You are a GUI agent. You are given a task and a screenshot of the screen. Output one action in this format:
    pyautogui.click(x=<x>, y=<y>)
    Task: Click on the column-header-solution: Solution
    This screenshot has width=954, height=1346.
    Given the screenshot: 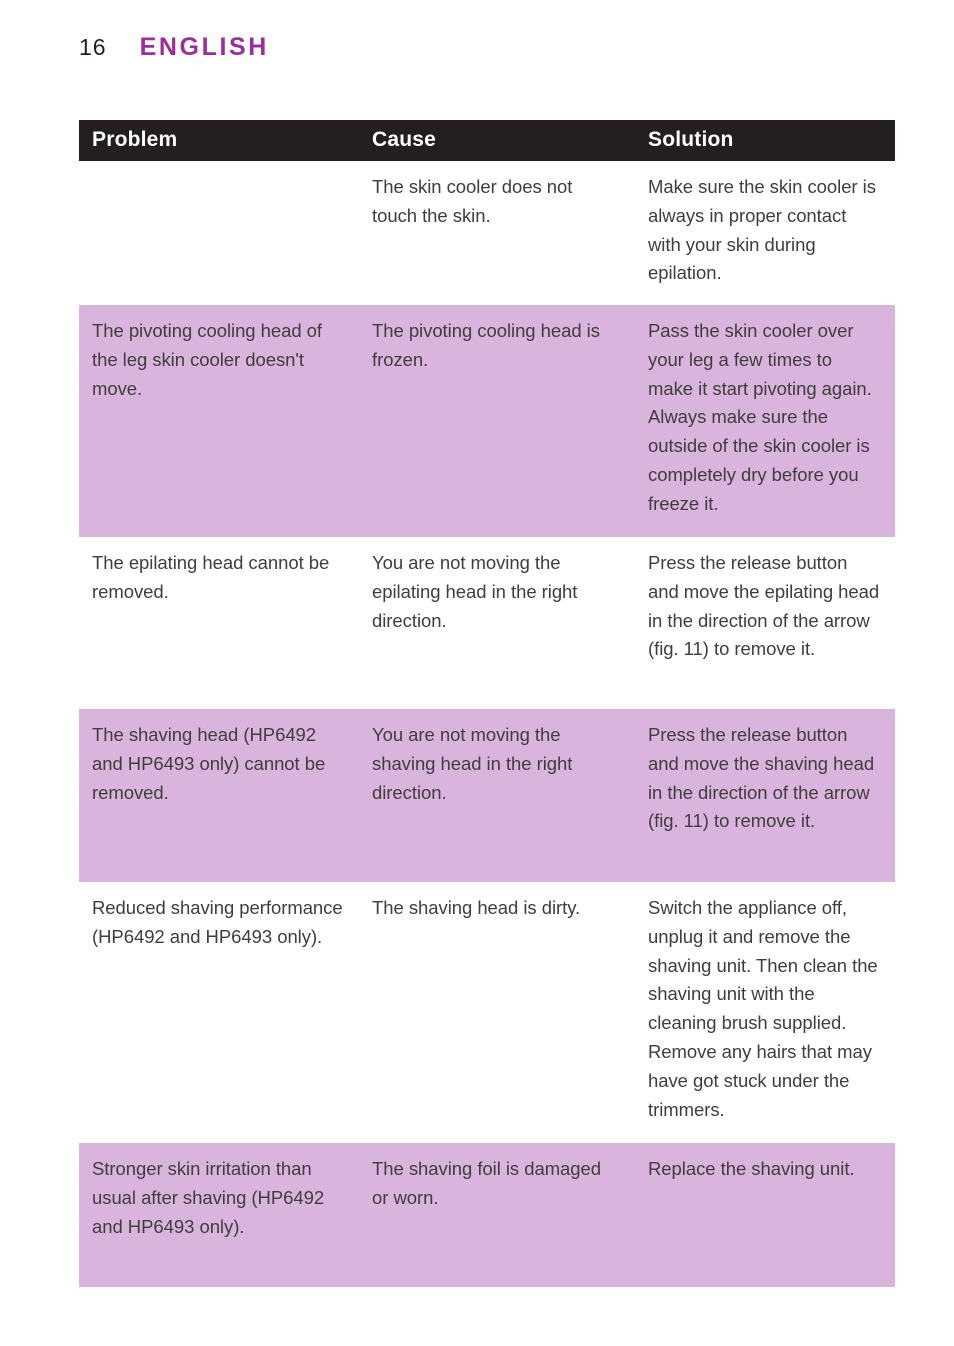 What is the action you would take?
    pyautogui.click(x=765, y=140)
    